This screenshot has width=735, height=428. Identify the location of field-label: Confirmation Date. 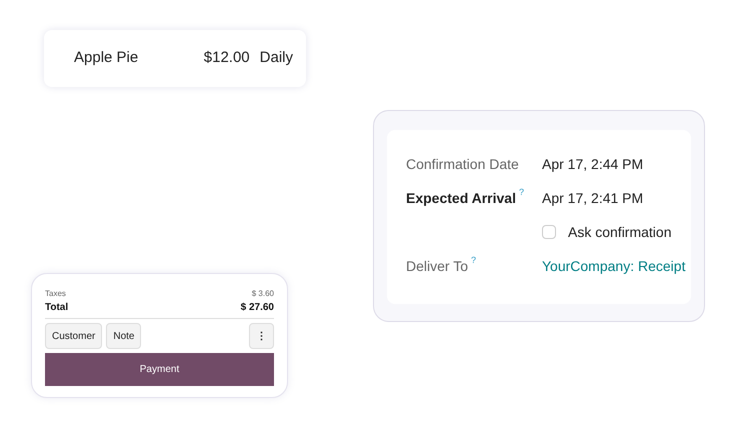
(462, 164).